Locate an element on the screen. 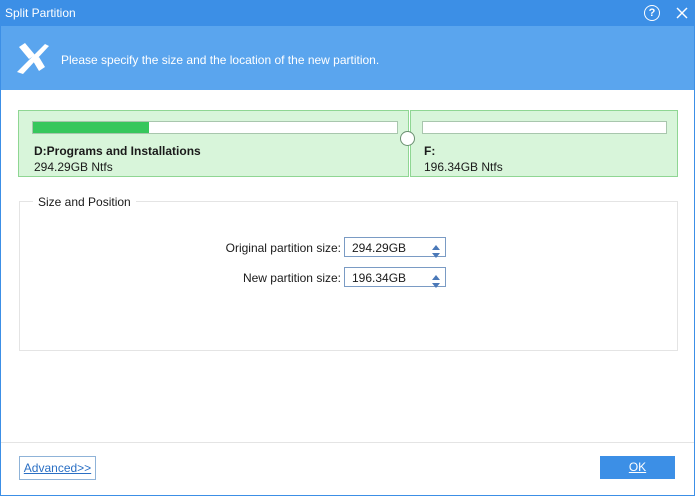 Image resolution: width=695 pixels, height=496 pixels. partition-name: D:Programs and Installations is located at coordinates (117, 151).